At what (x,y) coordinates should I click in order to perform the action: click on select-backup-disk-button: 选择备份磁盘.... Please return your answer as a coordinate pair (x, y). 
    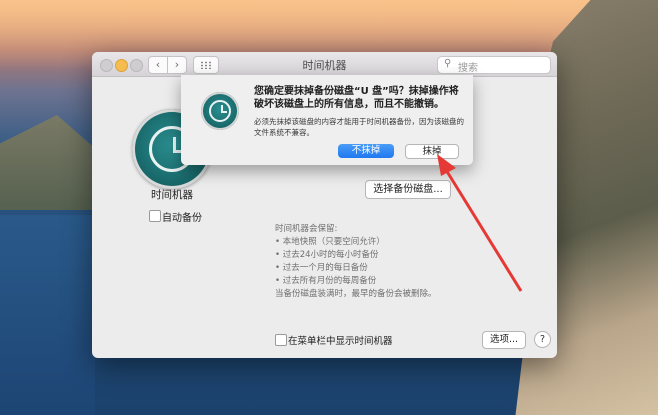
    Looking at the image, I should click on (408, 189).